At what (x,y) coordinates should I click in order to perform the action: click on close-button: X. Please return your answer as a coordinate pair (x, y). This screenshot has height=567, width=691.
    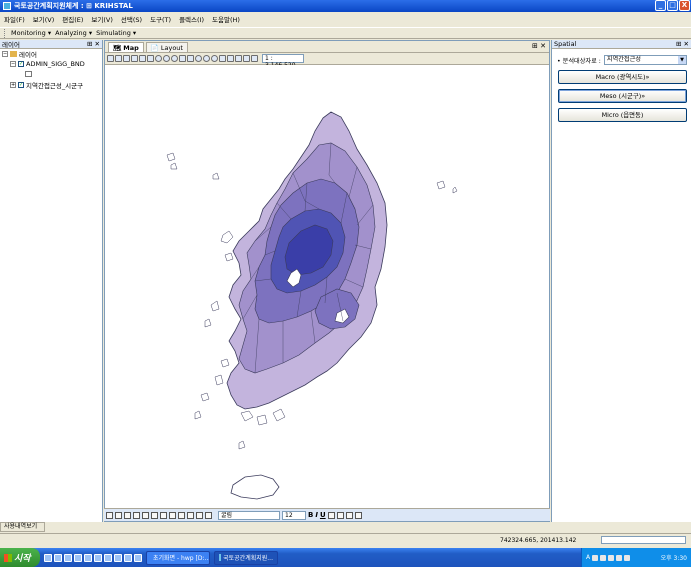
    Looking at the image, I should click on (684, 5).